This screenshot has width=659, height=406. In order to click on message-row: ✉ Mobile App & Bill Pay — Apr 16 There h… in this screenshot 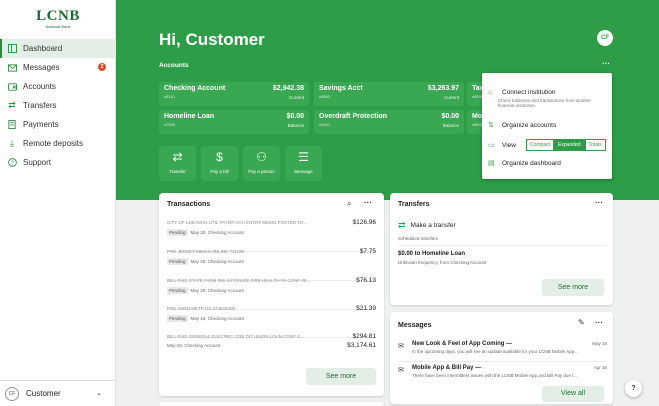, I will do `click(502, 375)`.